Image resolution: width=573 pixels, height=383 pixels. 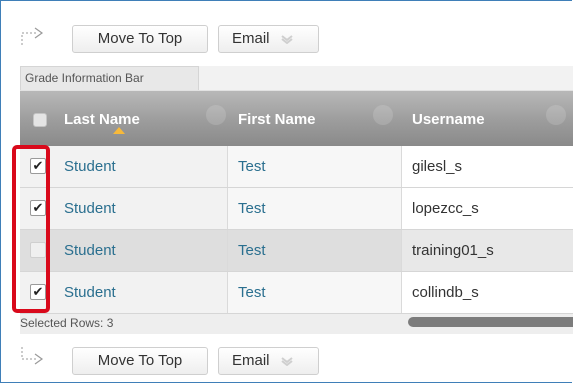 I want to click on table-row: Student Test training01_s, so click(x=296, y=251).